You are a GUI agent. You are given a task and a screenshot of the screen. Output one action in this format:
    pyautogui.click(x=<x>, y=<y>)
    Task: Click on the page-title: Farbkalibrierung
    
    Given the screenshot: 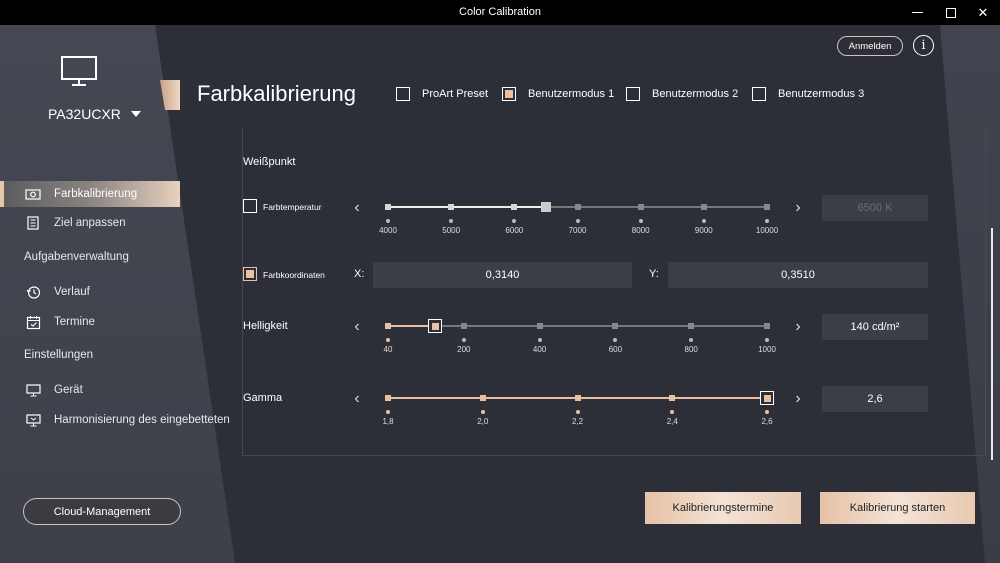 What is the action you would take?
    pyautogui.click(x=276, y=93)
    